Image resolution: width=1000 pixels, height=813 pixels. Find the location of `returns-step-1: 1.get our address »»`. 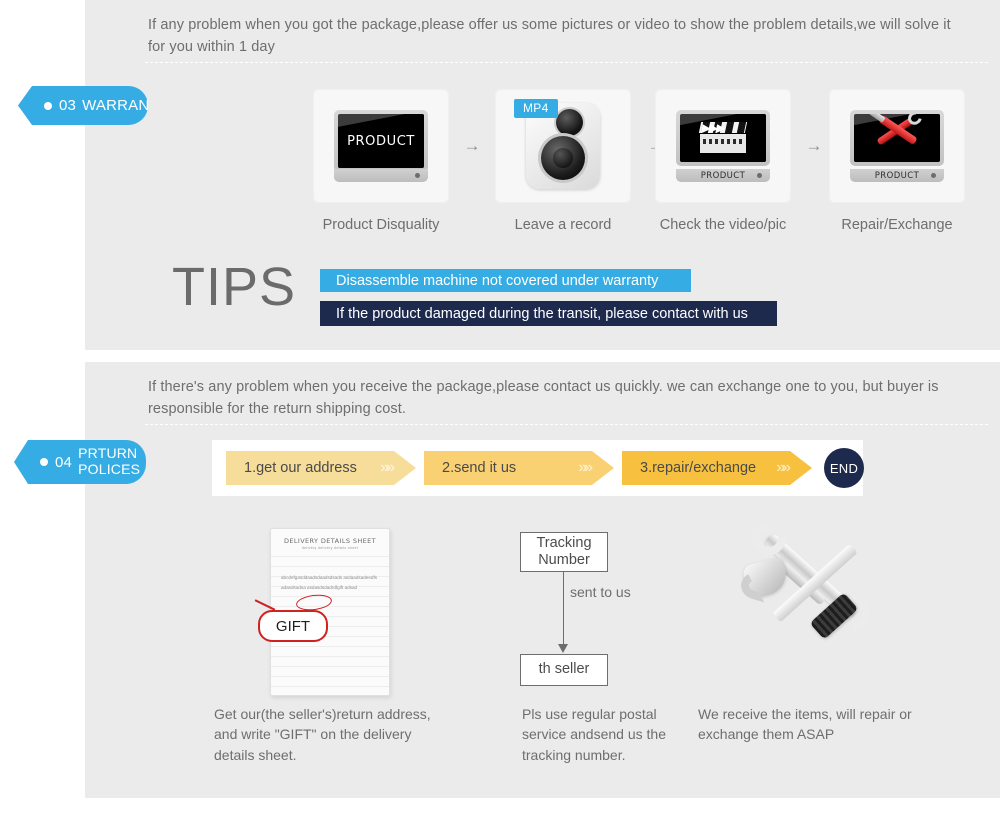

returns-step-1: 1.get our address »» is located at coordinates (321, 468).